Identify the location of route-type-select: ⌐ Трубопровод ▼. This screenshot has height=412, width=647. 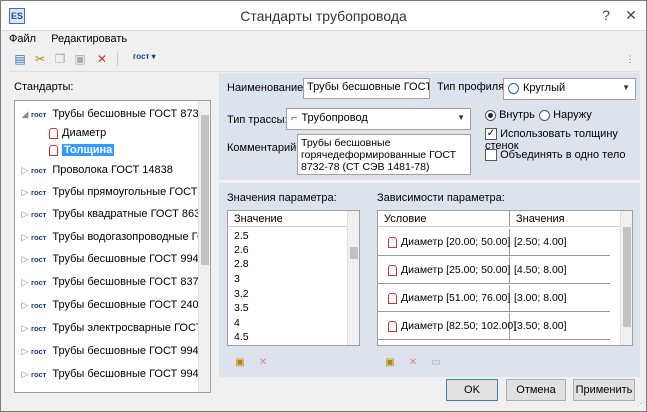
(378, 119).